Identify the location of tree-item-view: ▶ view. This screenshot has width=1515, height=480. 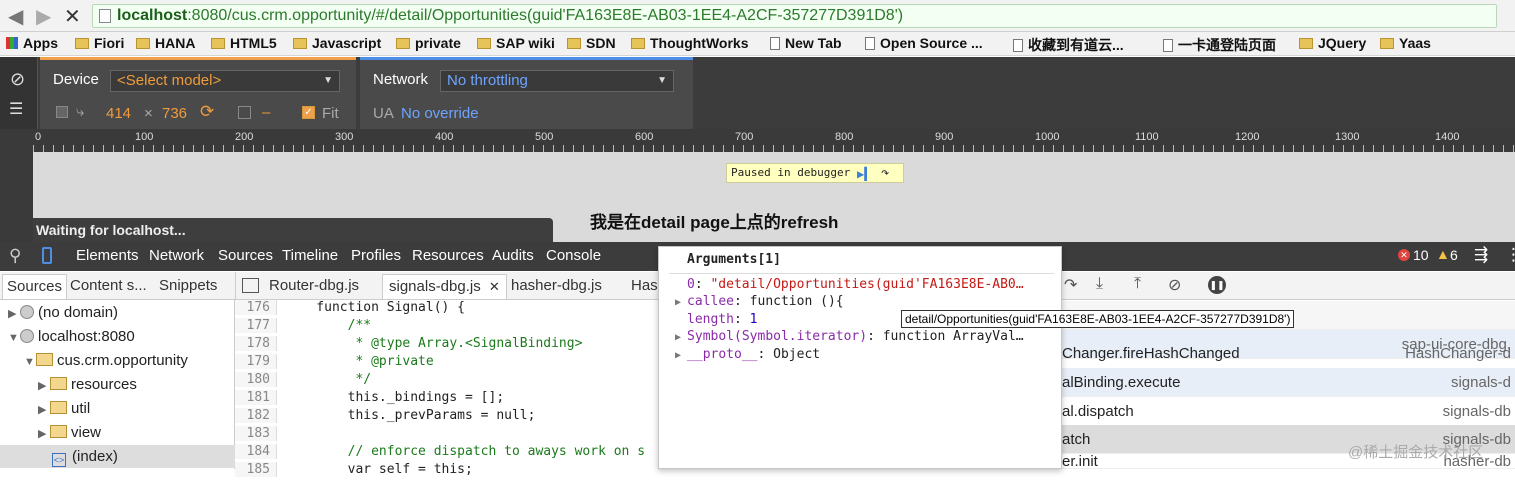
(117, 432).